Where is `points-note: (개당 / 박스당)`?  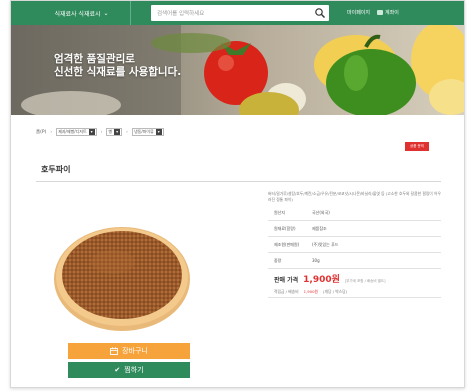
points-note: (개당 / 박스당) is located at coordinates (335, 291).